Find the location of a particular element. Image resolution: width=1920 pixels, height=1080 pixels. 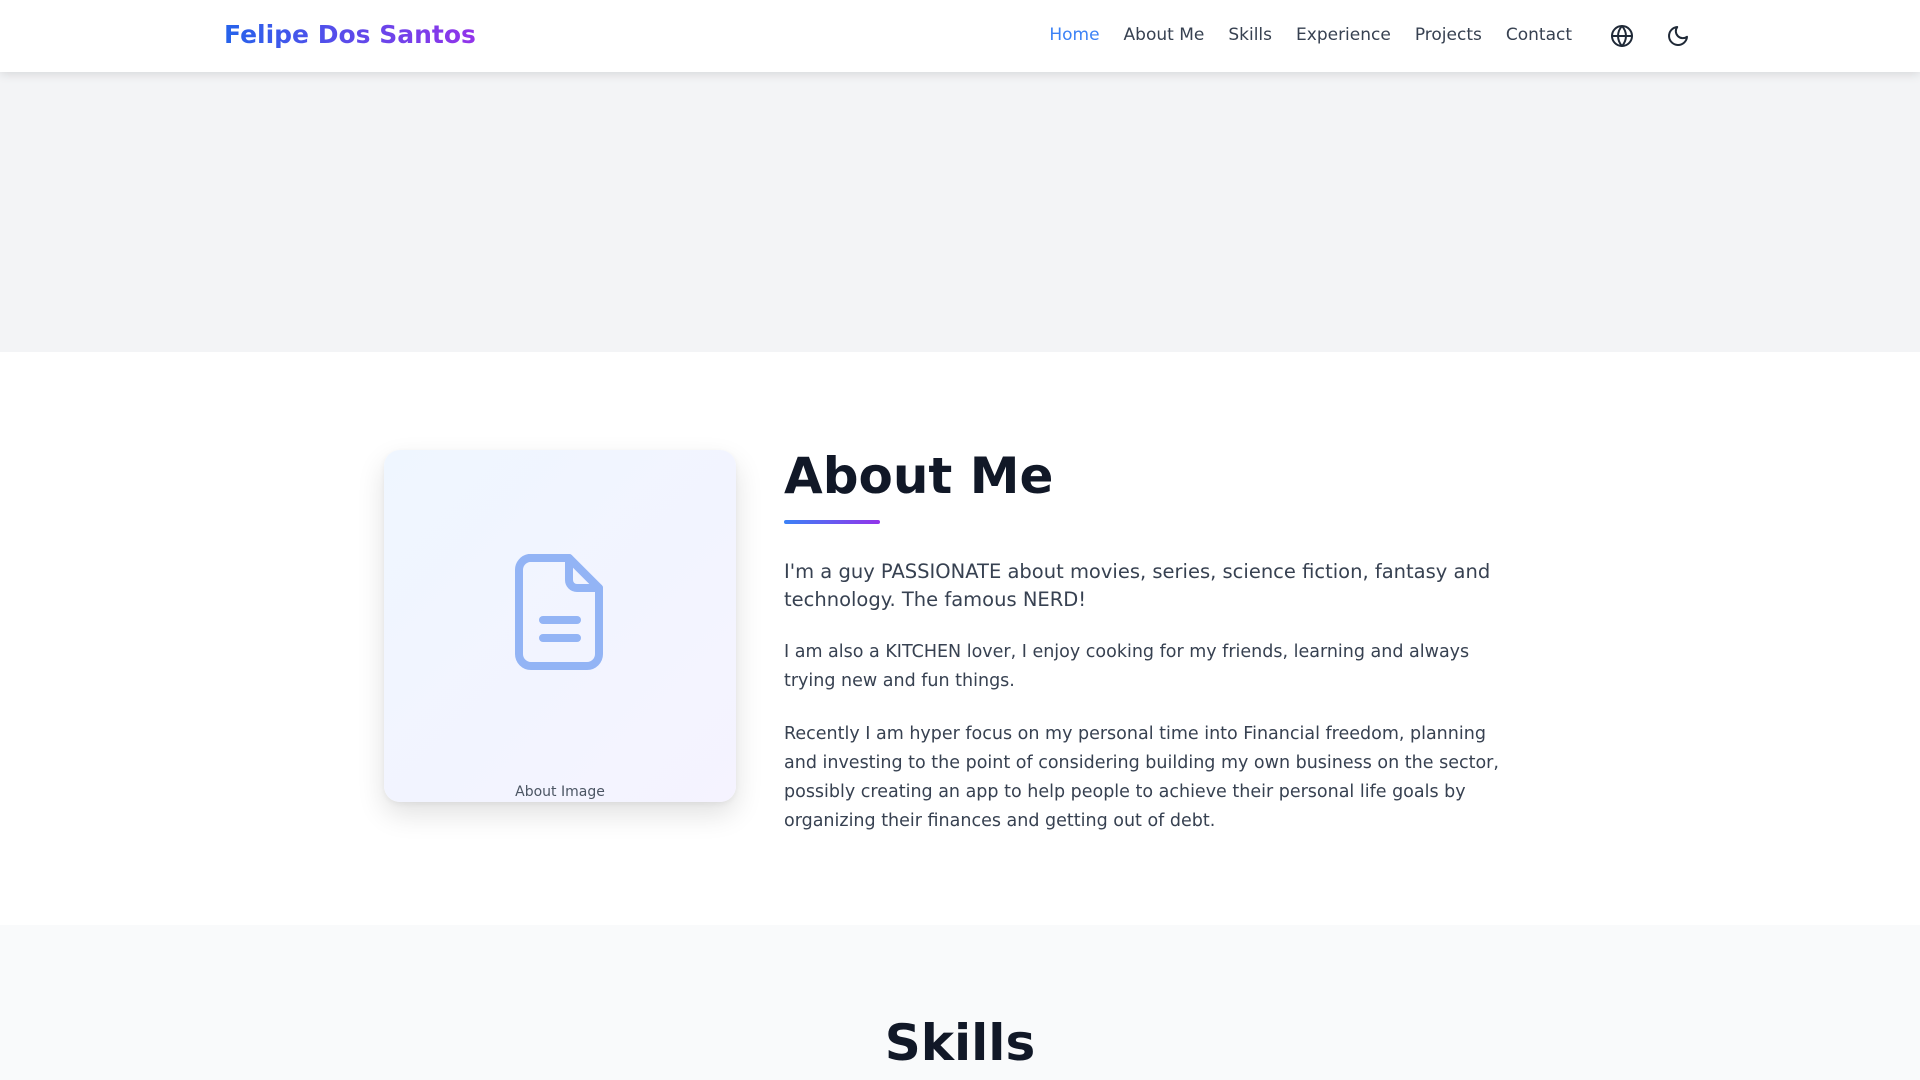

about-title: About Me is located at coordinates (919, 476).